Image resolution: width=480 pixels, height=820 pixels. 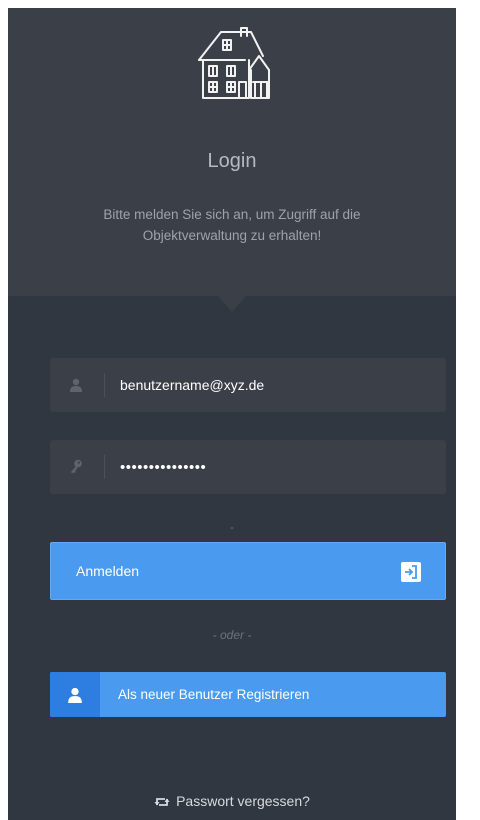 I want to click on username-input, so click(x=275, y=385).